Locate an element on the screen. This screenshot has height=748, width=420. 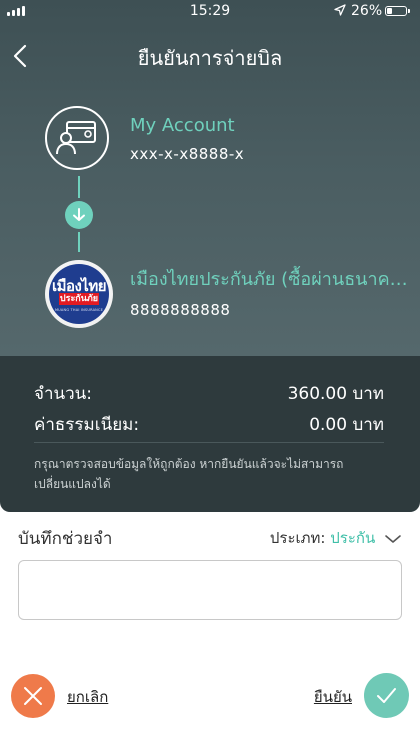
amount-value: 360.00 บาท is located at coordinates (335, 394).